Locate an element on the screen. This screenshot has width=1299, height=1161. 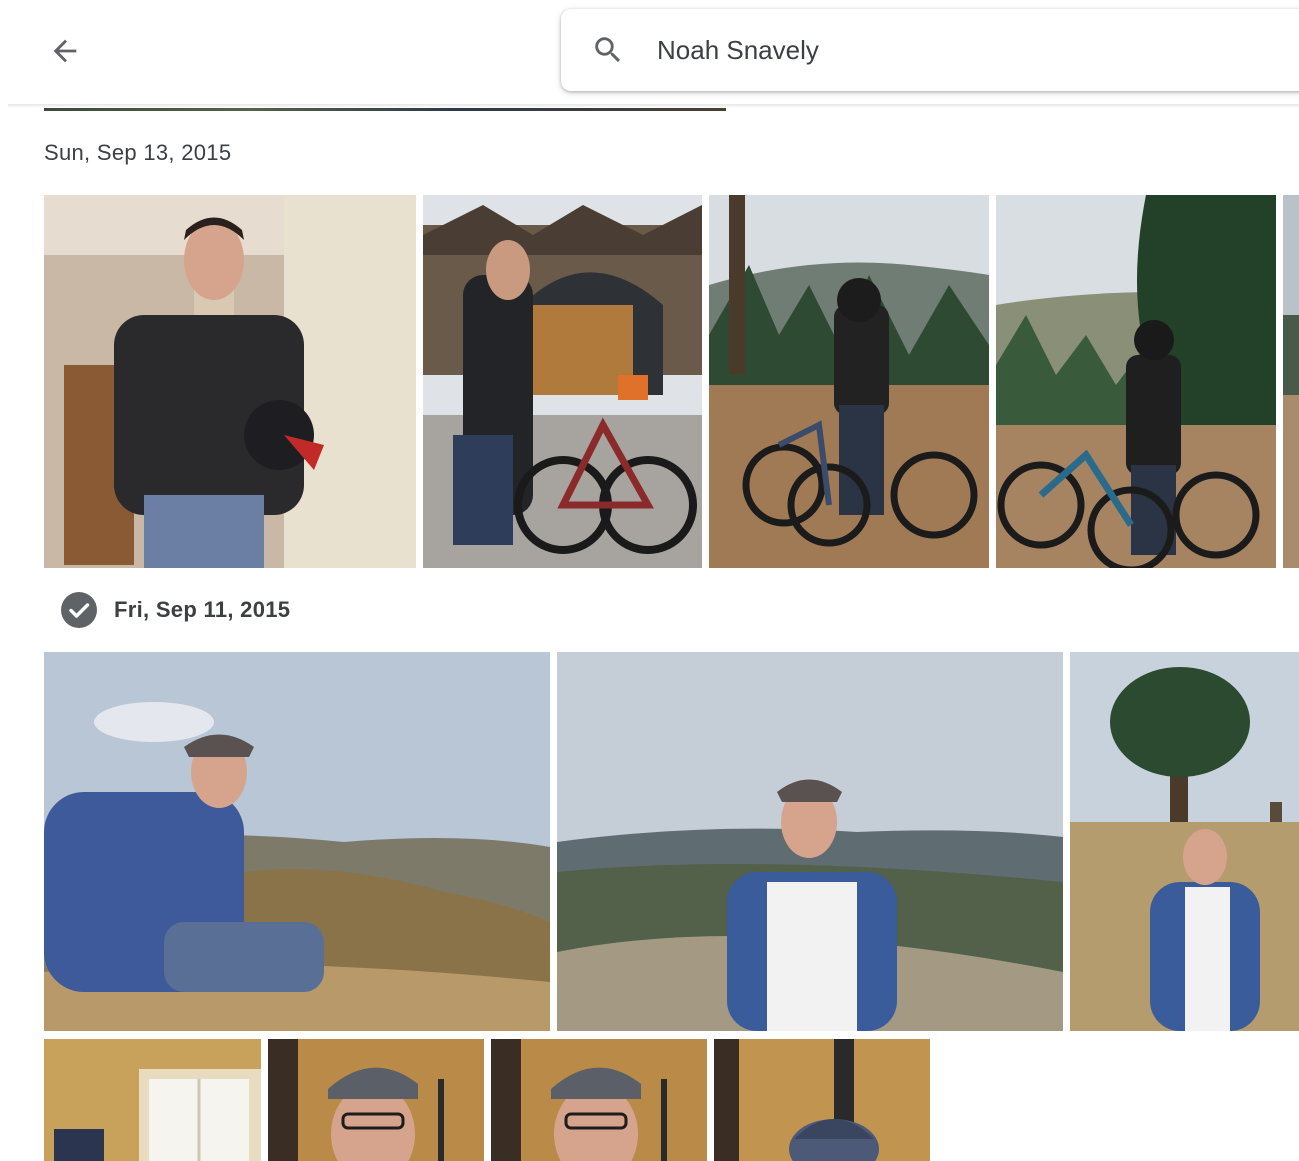
select-day-checkbox is located at coordinates (79, 610).